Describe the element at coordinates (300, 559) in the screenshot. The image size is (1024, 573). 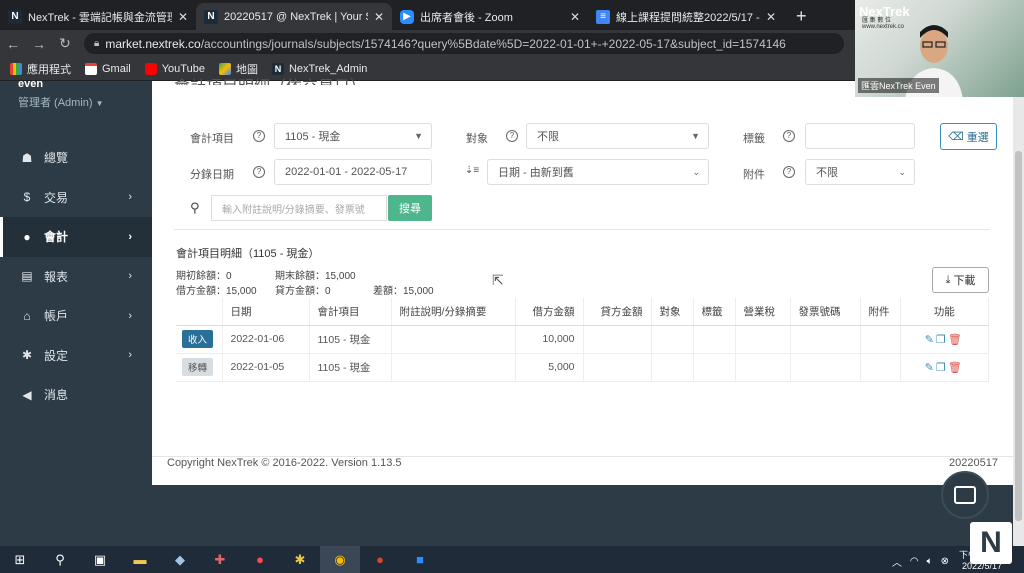
I see `slack-icon: ✱` at that location.